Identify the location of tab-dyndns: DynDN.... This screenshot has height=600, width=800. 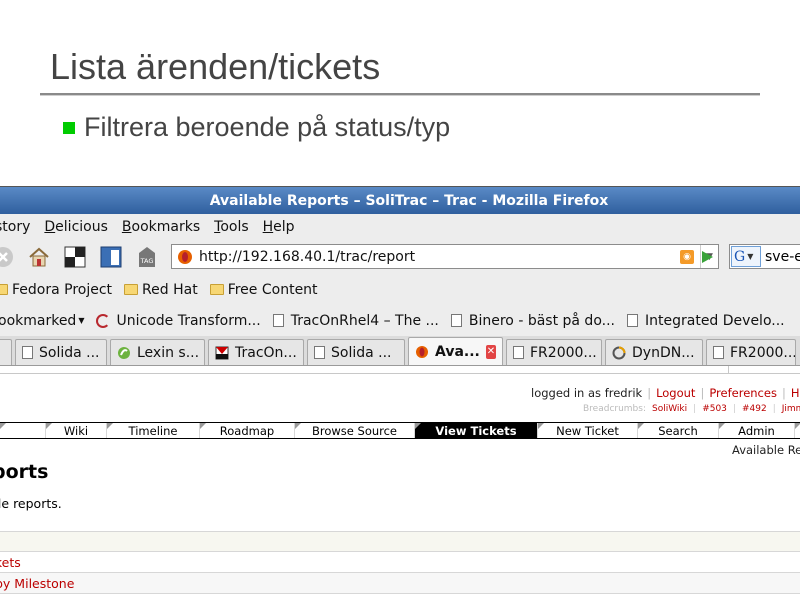
(654, 352).